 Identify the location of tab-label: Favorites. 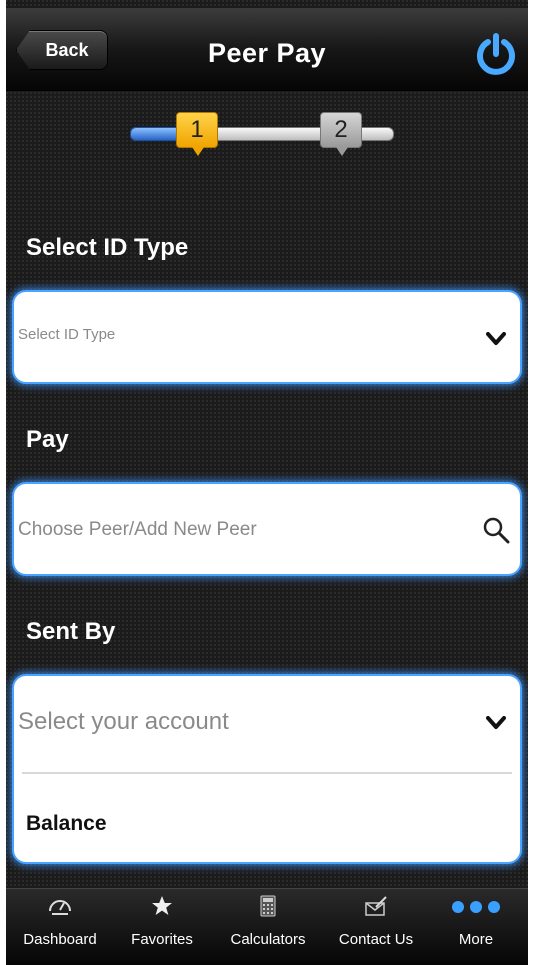
(162, 939).